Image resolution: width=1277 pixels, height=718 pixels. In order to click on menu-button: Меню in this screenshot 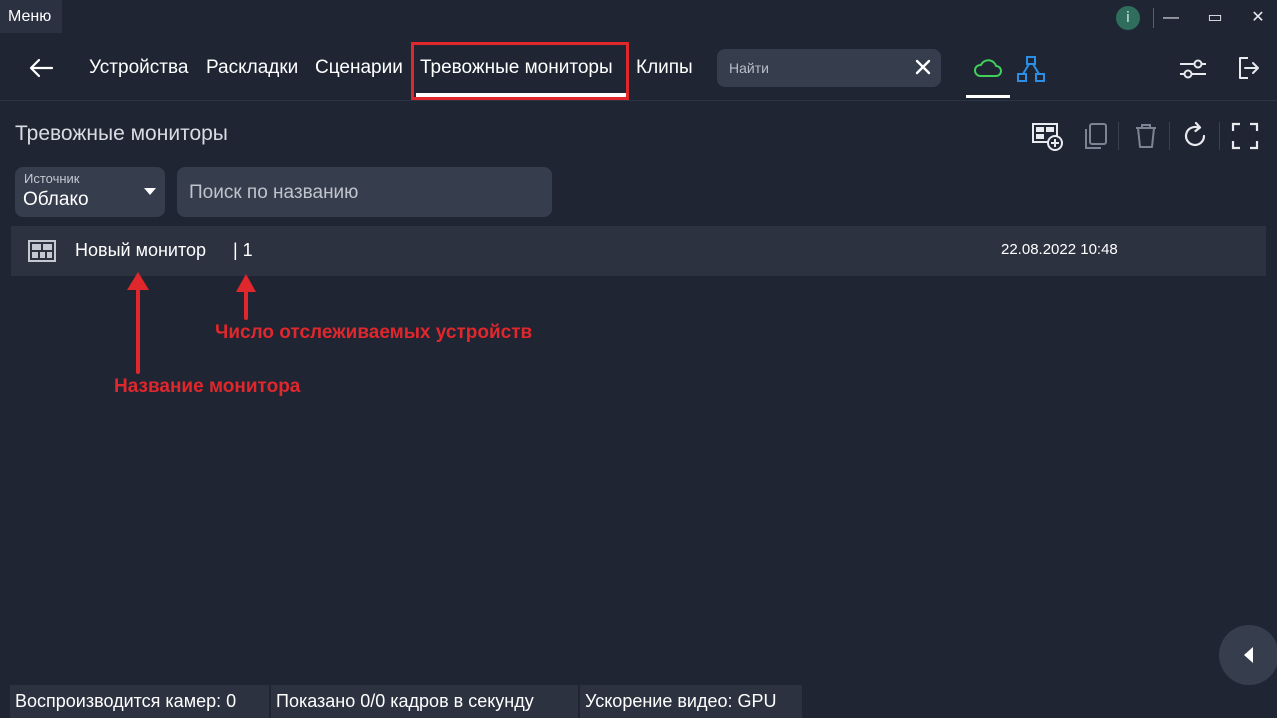, I will do `click(31, 16)`.